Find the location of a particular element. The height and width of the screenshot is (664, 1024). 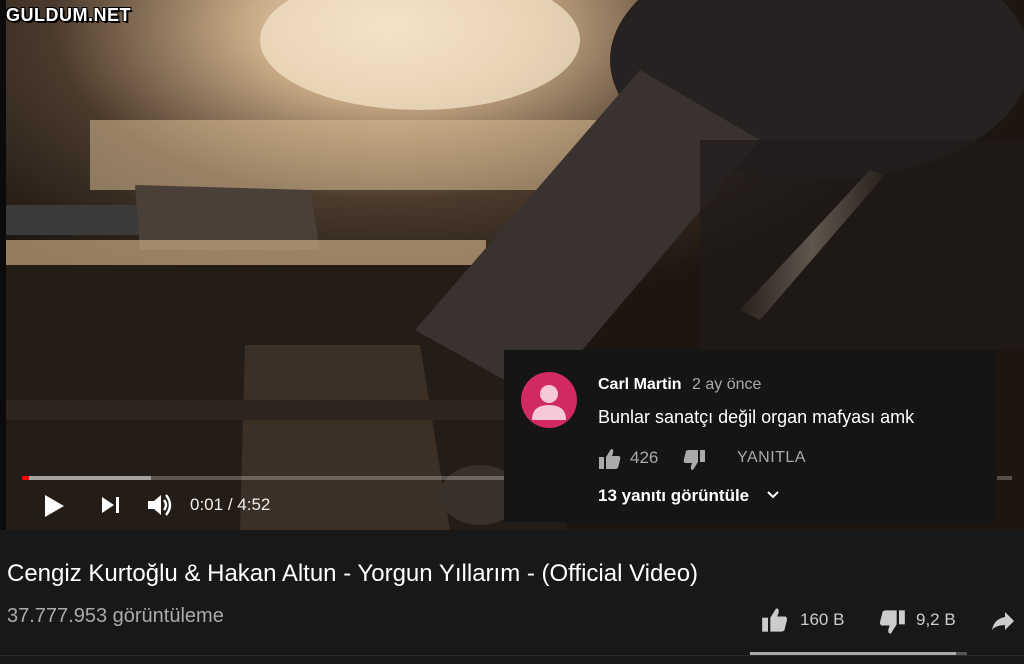

player-controls: 0:01 / 4:52 is located at coordinates (260, 506).